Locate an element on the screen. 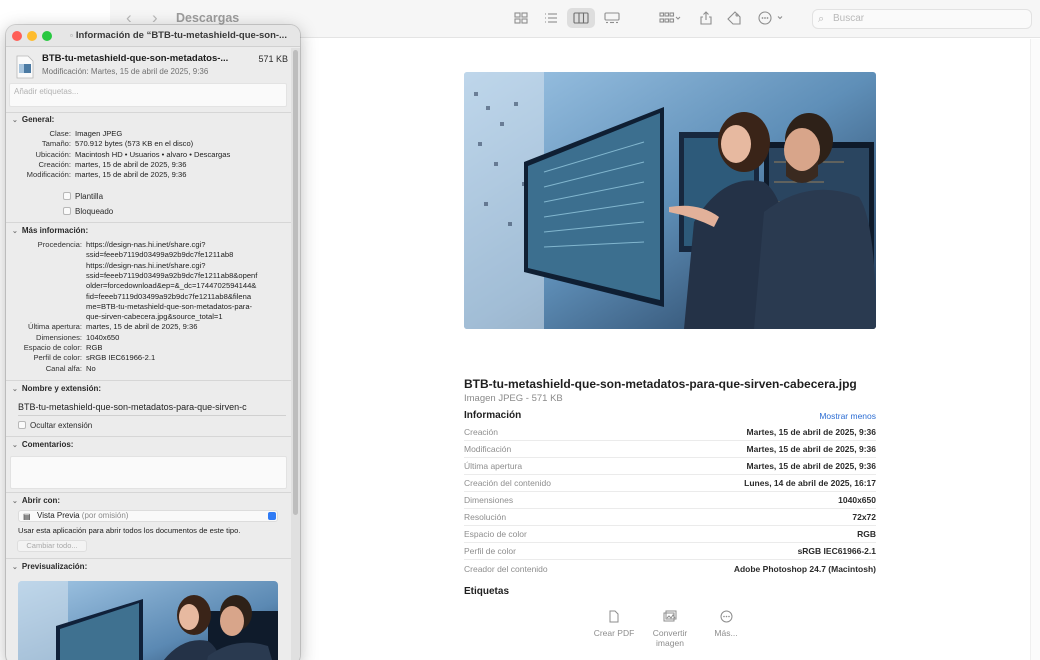  minimize-button is located at coordinates (32, 36).